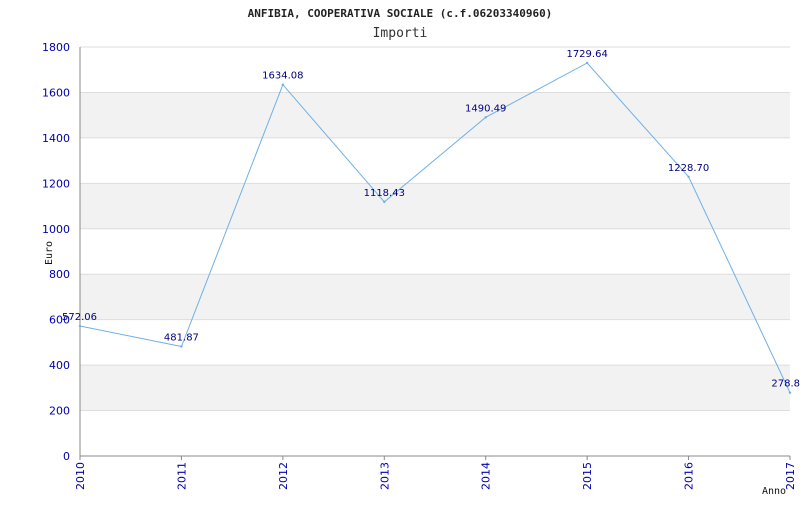 The height and width of the screenshot is (505, 800). Describe the element at coordinates (181, 338) in the screenshot. I see `data-label: 481.87` at that location.